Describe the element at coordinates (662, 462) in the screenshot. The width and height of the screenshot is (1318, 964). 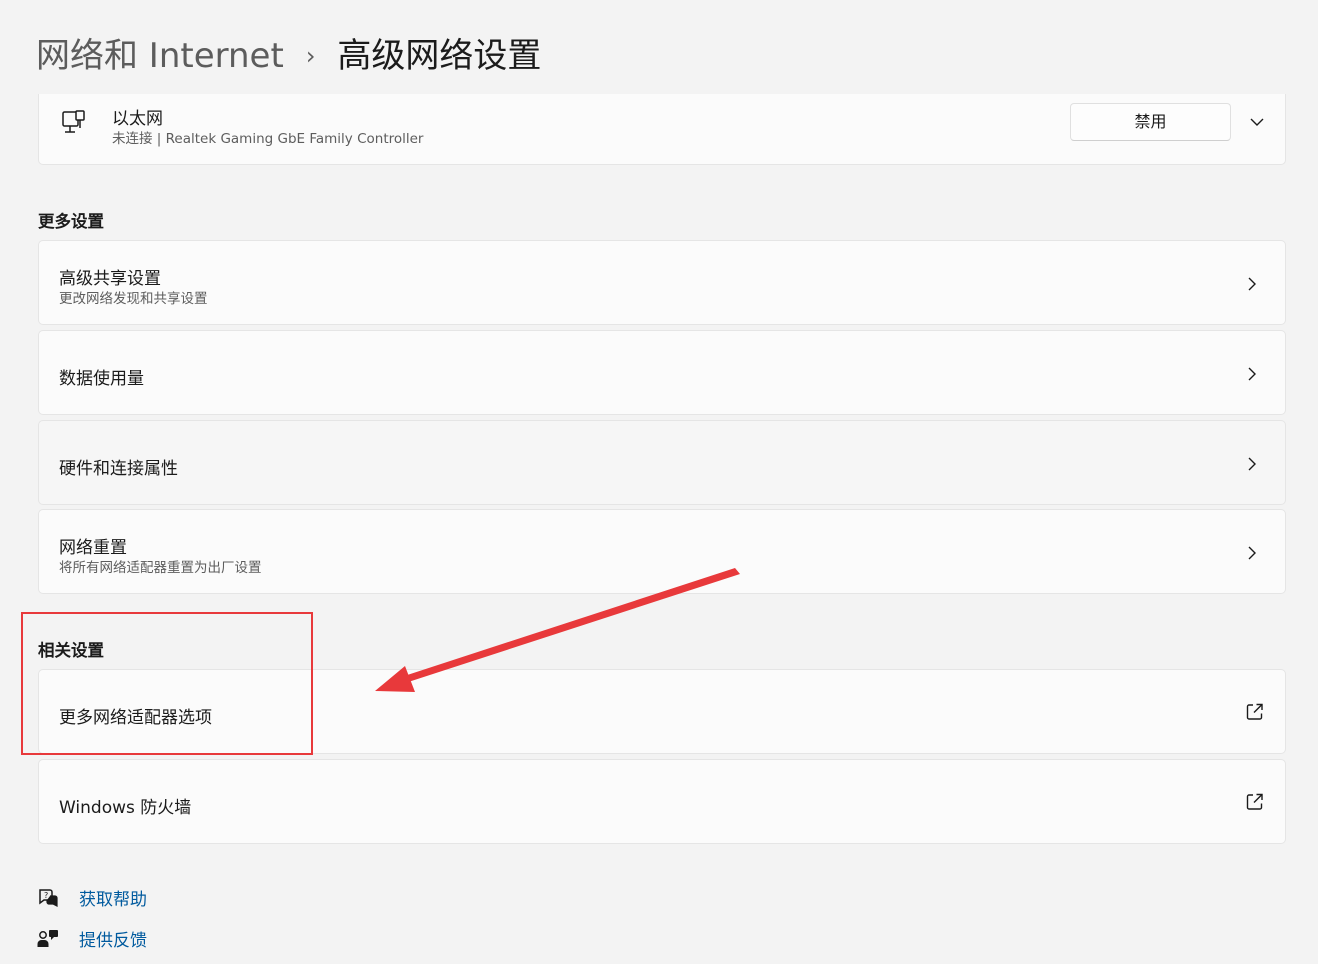
I see `hardware-properties-card: 硬件和连接属性` at that location.